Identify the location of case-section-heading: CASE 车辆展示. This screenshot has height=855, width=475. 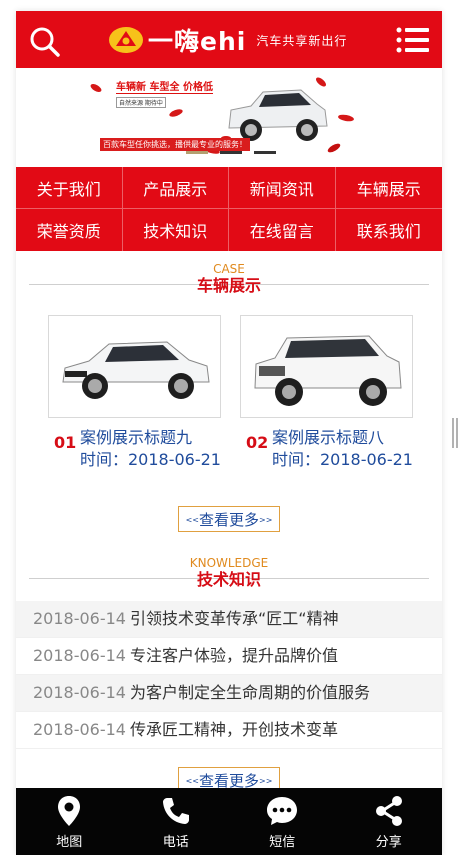
(229, 279).